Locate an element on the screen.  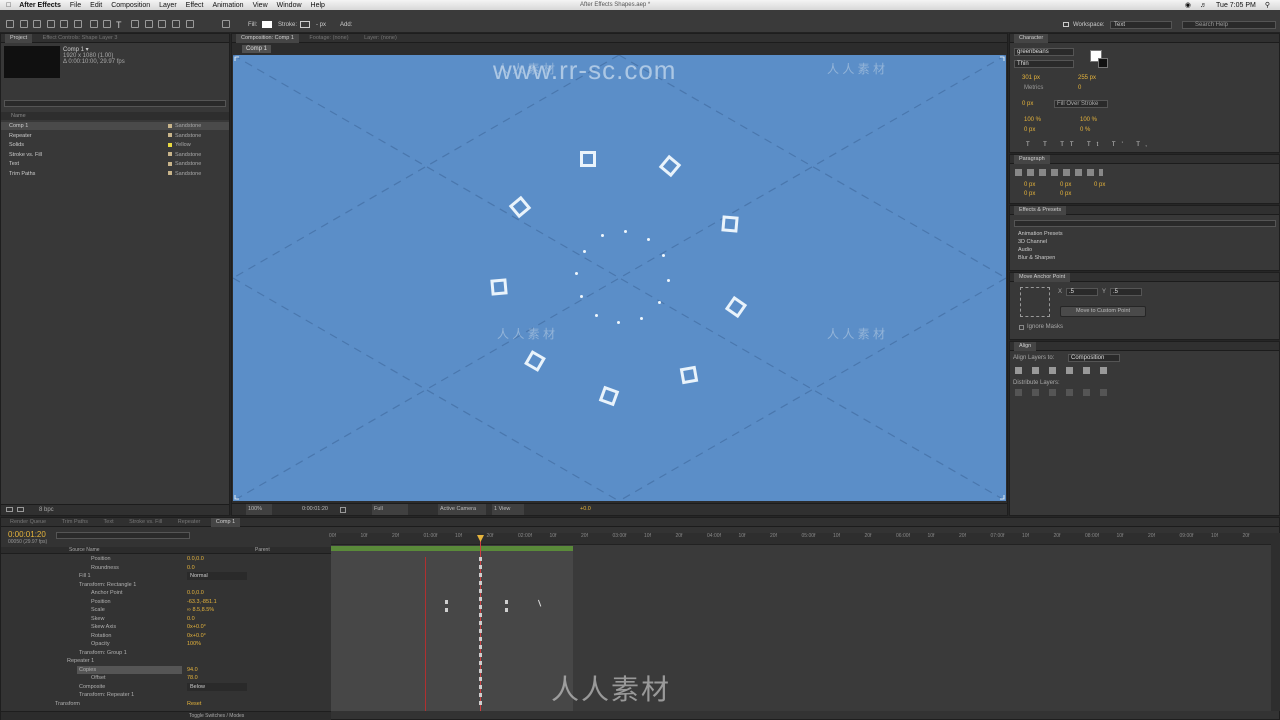
camera-tool-icon is located at coordinates (64, 24).